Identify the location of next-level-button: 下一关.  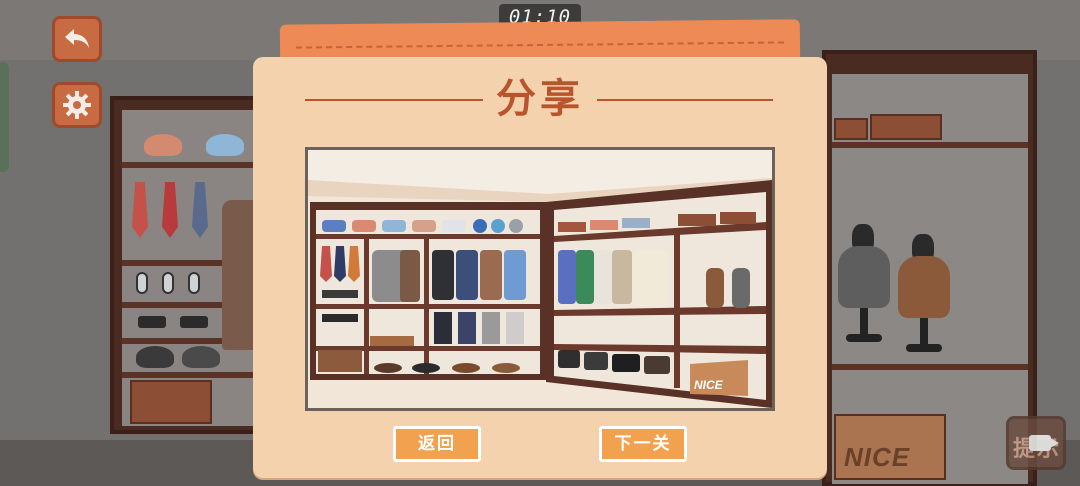
(643, 444).